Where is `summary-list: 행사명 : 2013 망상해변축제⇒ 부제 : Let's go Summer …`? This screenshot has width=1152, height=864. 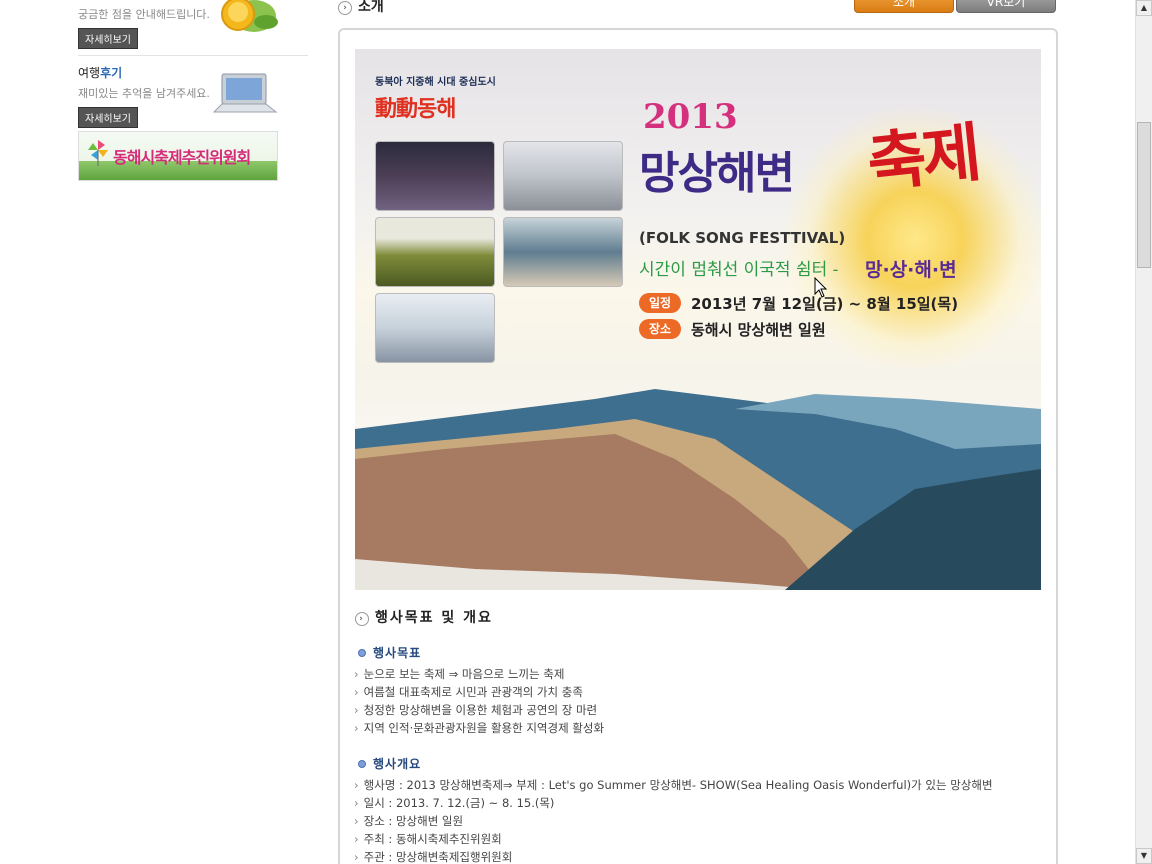 summary-list: 행사명 : 2013 망상해변축제⇒ 부제 : Let's go Summer … is located at coordinates (673, 820).